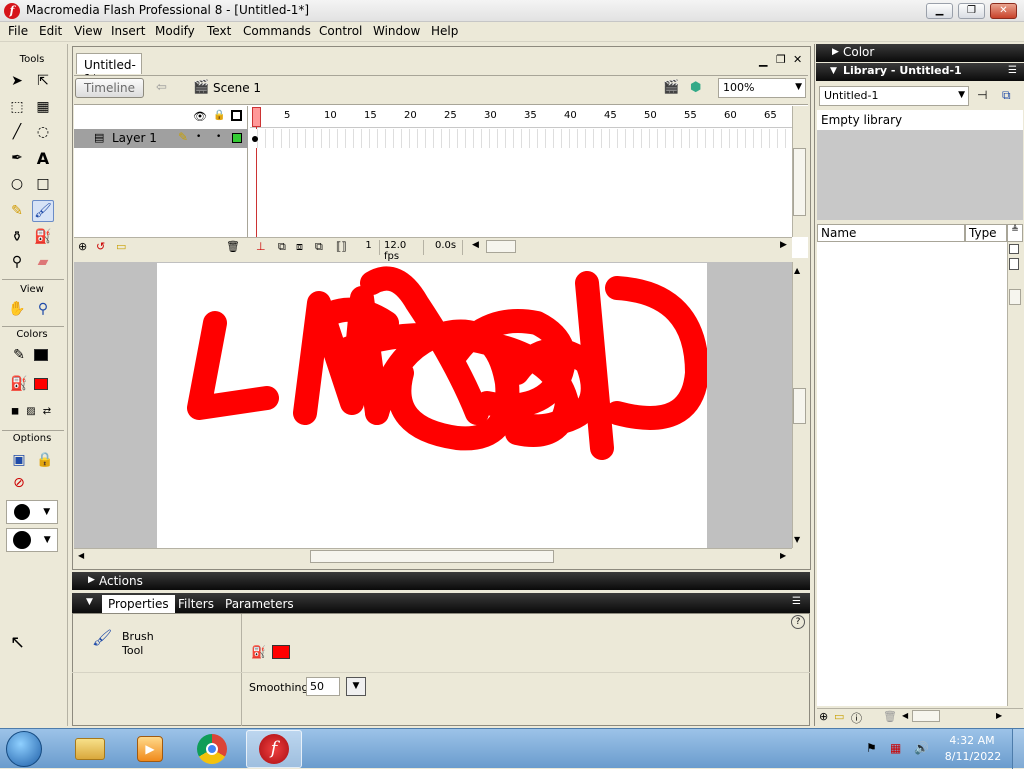 This screenshot has height=769, width=1024. Describe the element at coordinates (341, 246) in the screenshot. I see `modify-markers-icon: ⟦⟧` at that location.